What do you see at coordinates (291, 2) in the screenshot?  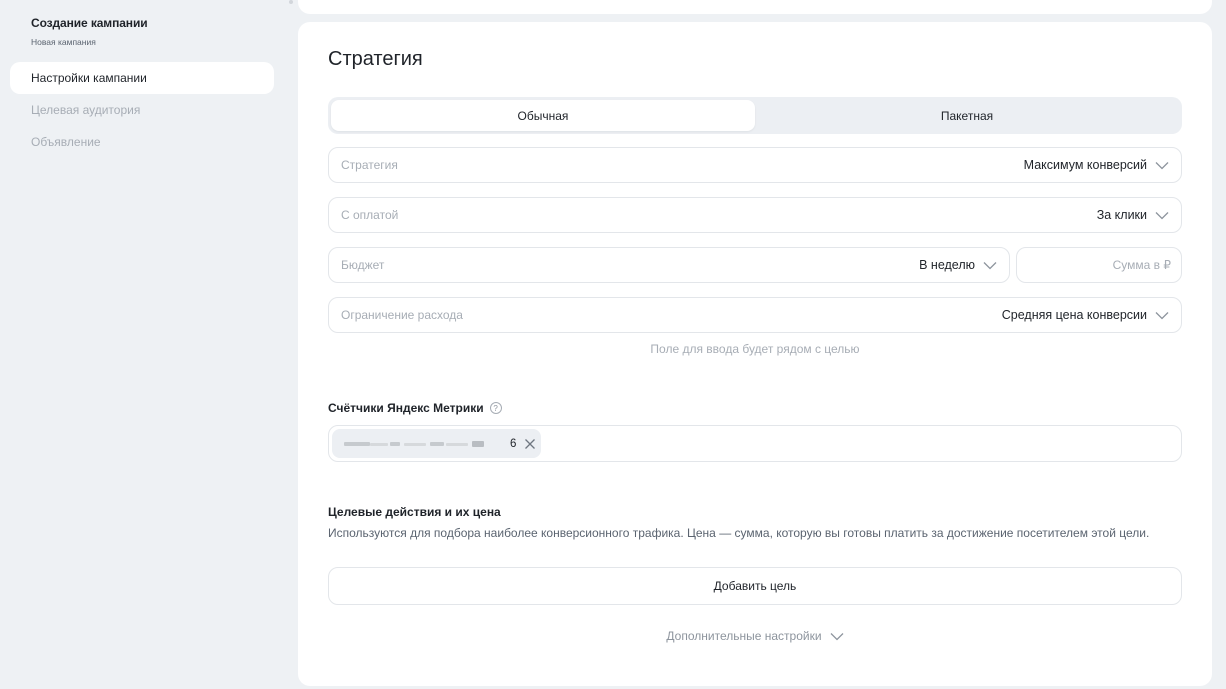 I see `scroll-indicator` at bounding box center [291, 2].